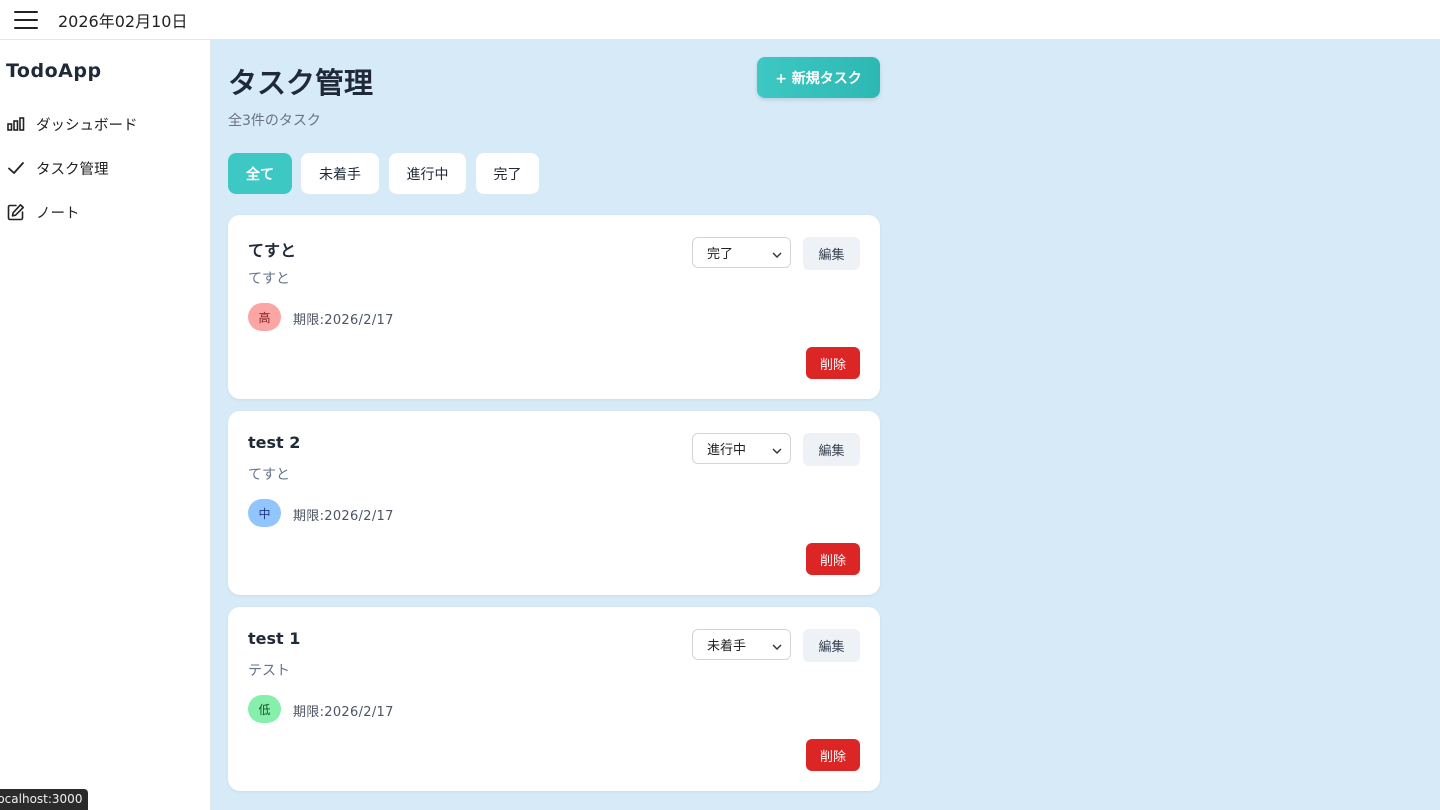  What do you see at coordinates (340, 173) in the screenshot?
I see `filter-not-started: 未着手` at bounding box center [340, 173].